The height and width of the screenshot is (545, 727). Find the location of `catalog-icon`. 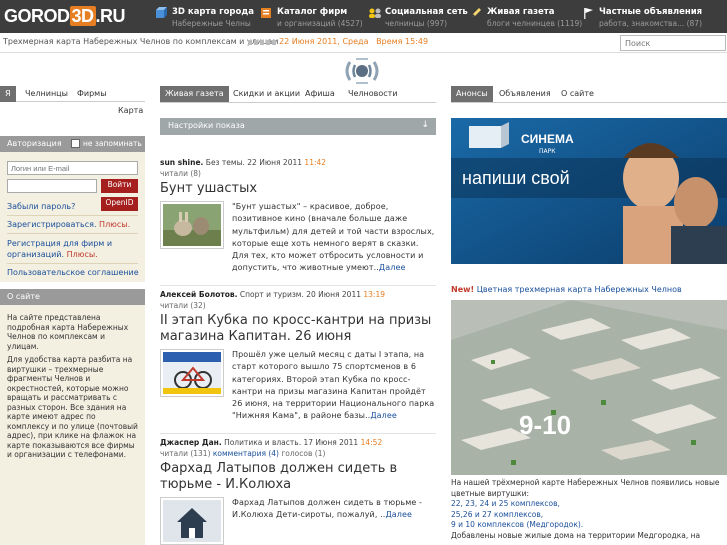

catalog-icon is located at coordinates (266, 13).